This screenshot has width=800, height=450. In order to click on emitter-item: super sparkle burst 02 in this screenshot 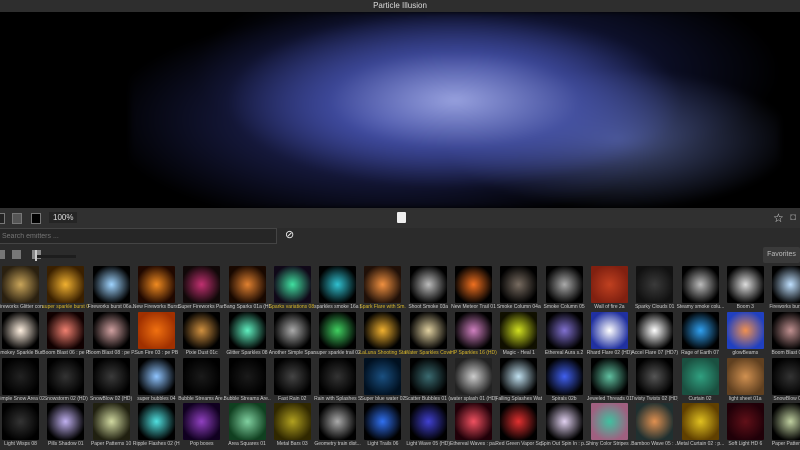, I will do `click(65, 288)`.